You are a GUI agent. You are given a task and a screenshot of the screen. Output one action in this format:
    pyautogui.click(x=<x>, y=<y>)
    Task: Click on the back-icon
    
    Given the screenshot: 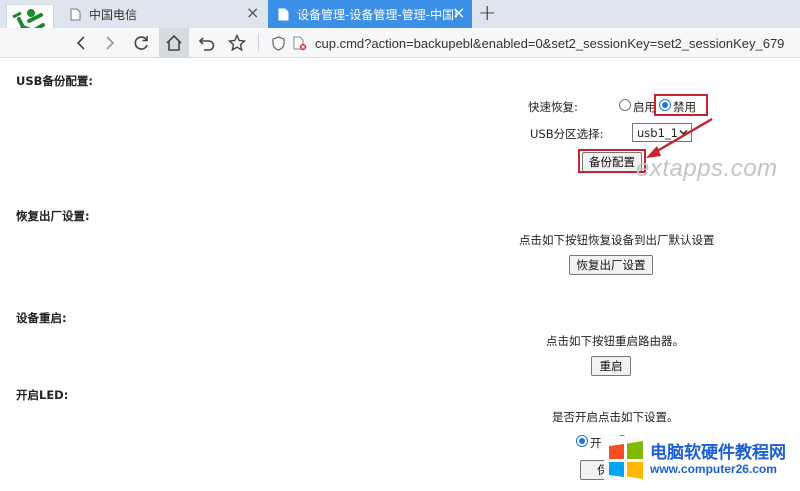 What is the action you would take?
    pyautogui.click(x=80, y=43)
    